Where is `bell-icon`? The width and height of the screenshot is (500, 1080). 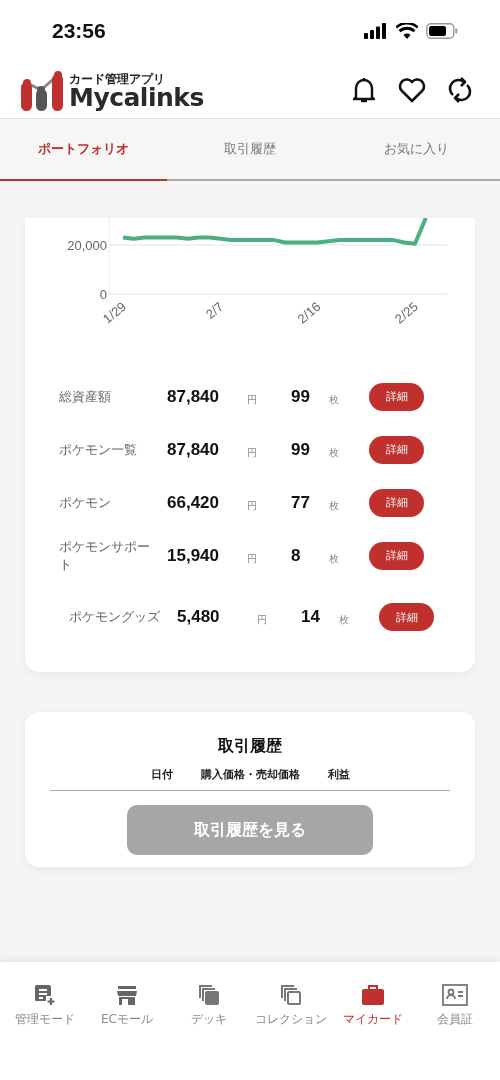
bell-icon is located at coordinates (364, 90).